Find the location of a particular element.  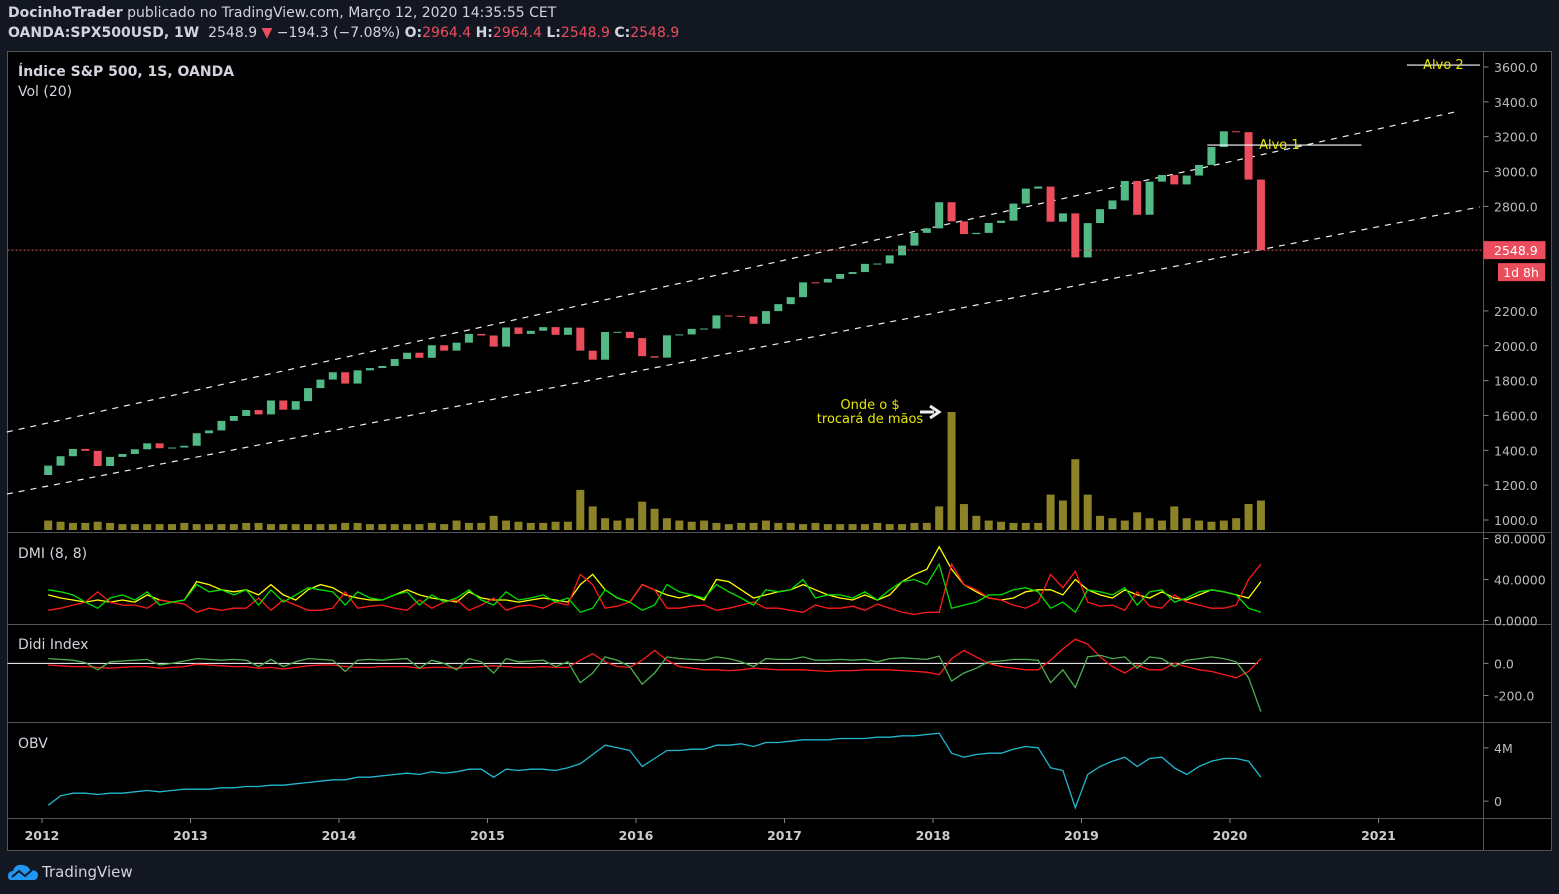

target-label: Alvo 1 is located at coordinates (1279, 145).